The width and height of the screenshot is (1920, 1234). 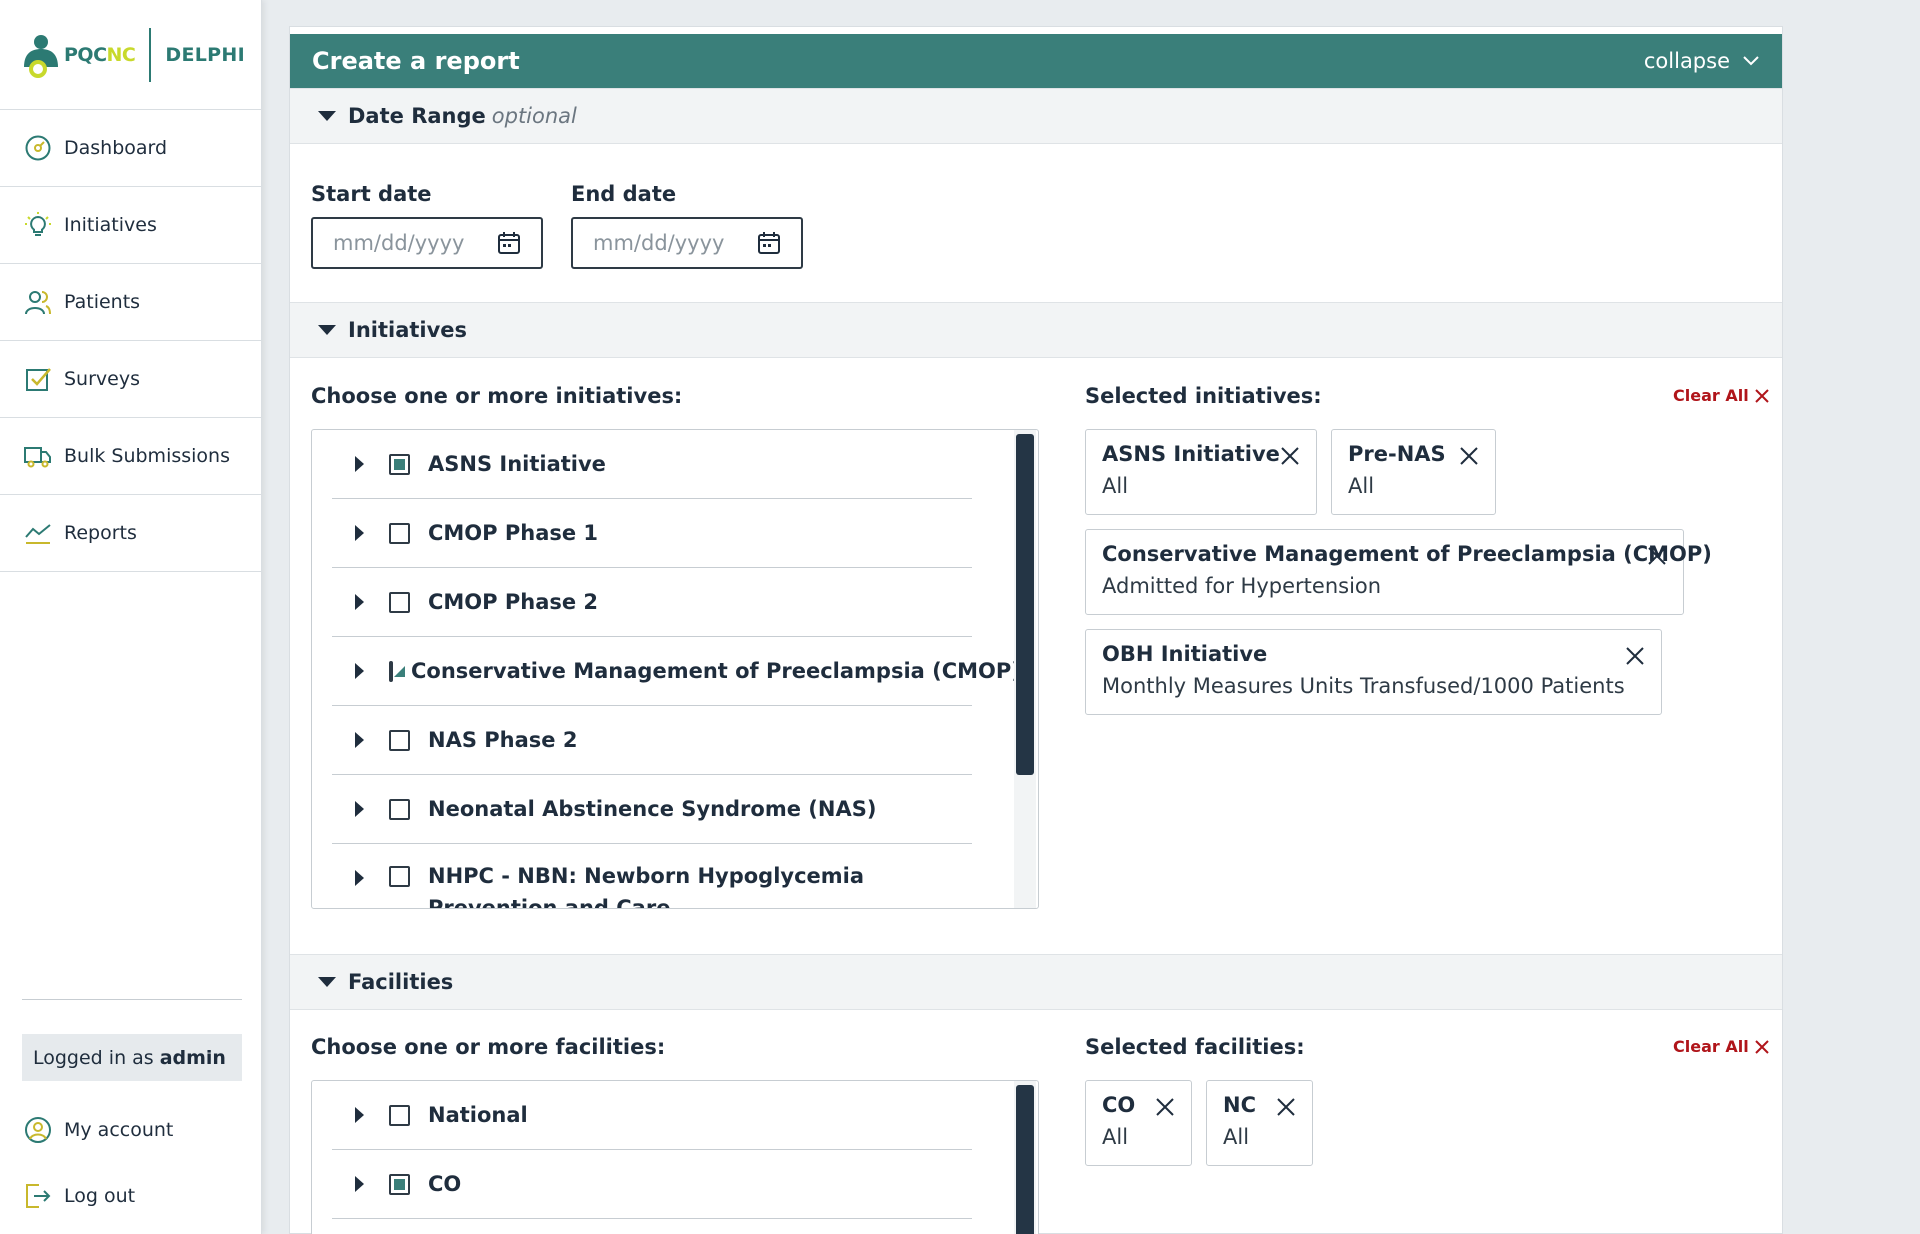 I want to click on list-item: CMOP Phase 2, so click(x=652, y=602).